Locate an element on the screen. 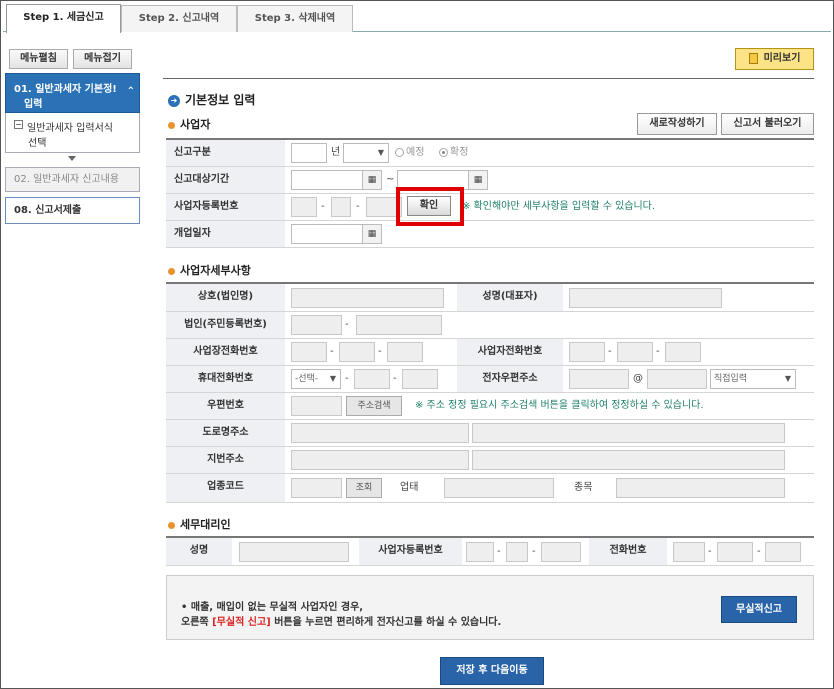 The width and height of the screenshot is (834, 689). address-search-button: 주소검색 is located at coordinates (374, 406).